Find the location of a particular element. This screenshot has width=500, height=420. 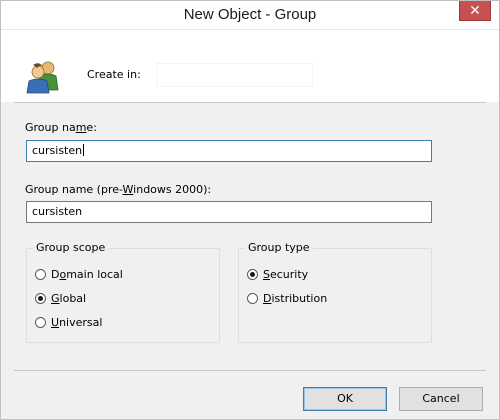

radio-label: Security is located at coordinates (286, 274).